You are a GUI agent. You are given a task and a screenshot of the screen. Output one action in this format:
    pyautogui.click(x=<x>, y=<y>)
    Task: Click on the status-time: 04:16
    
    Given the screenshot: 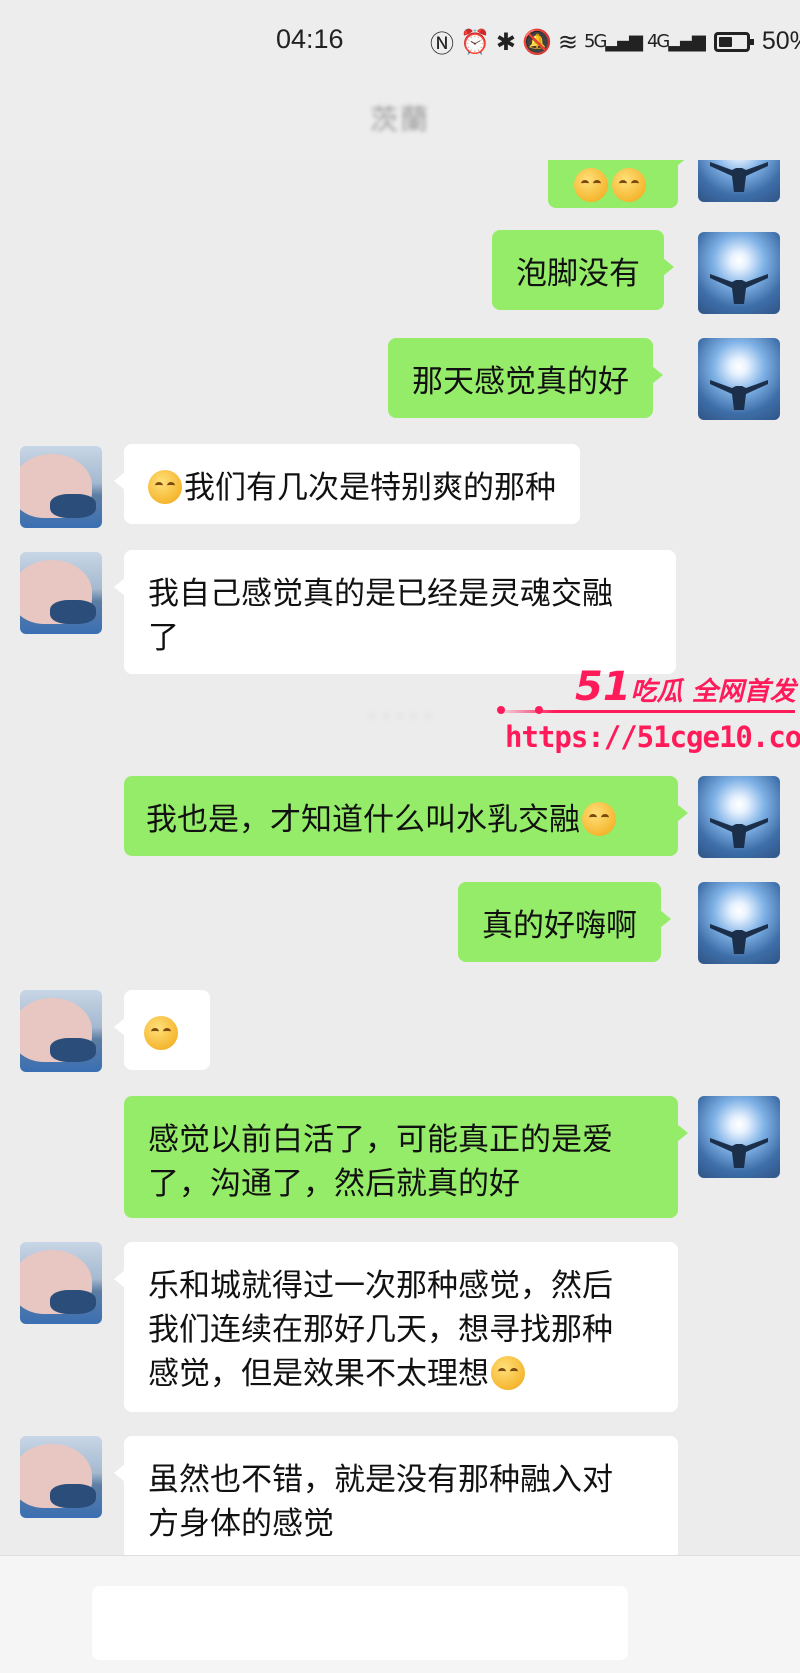 What is the action you would take?
    pyautogui.click(x=310, y=39)
    